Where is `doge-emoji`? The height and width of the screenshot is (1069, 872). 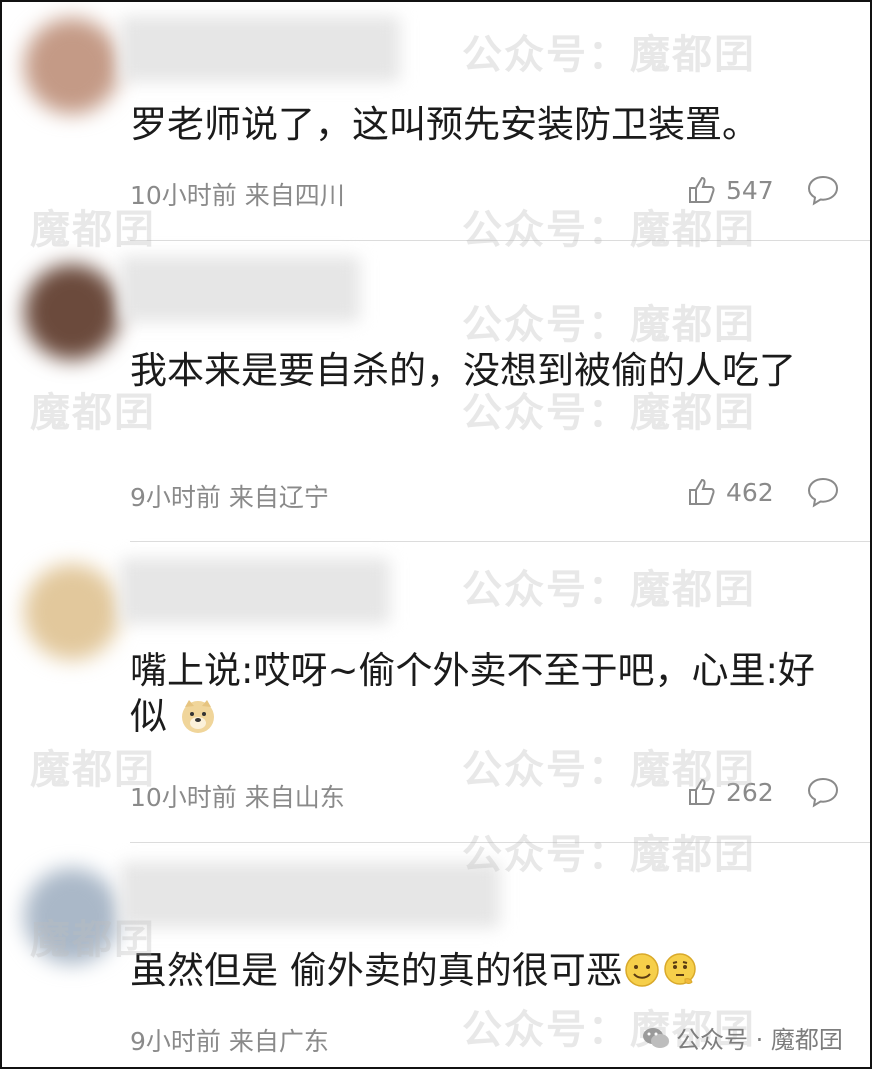
doge-emoji is located at coordinates (197, 716).